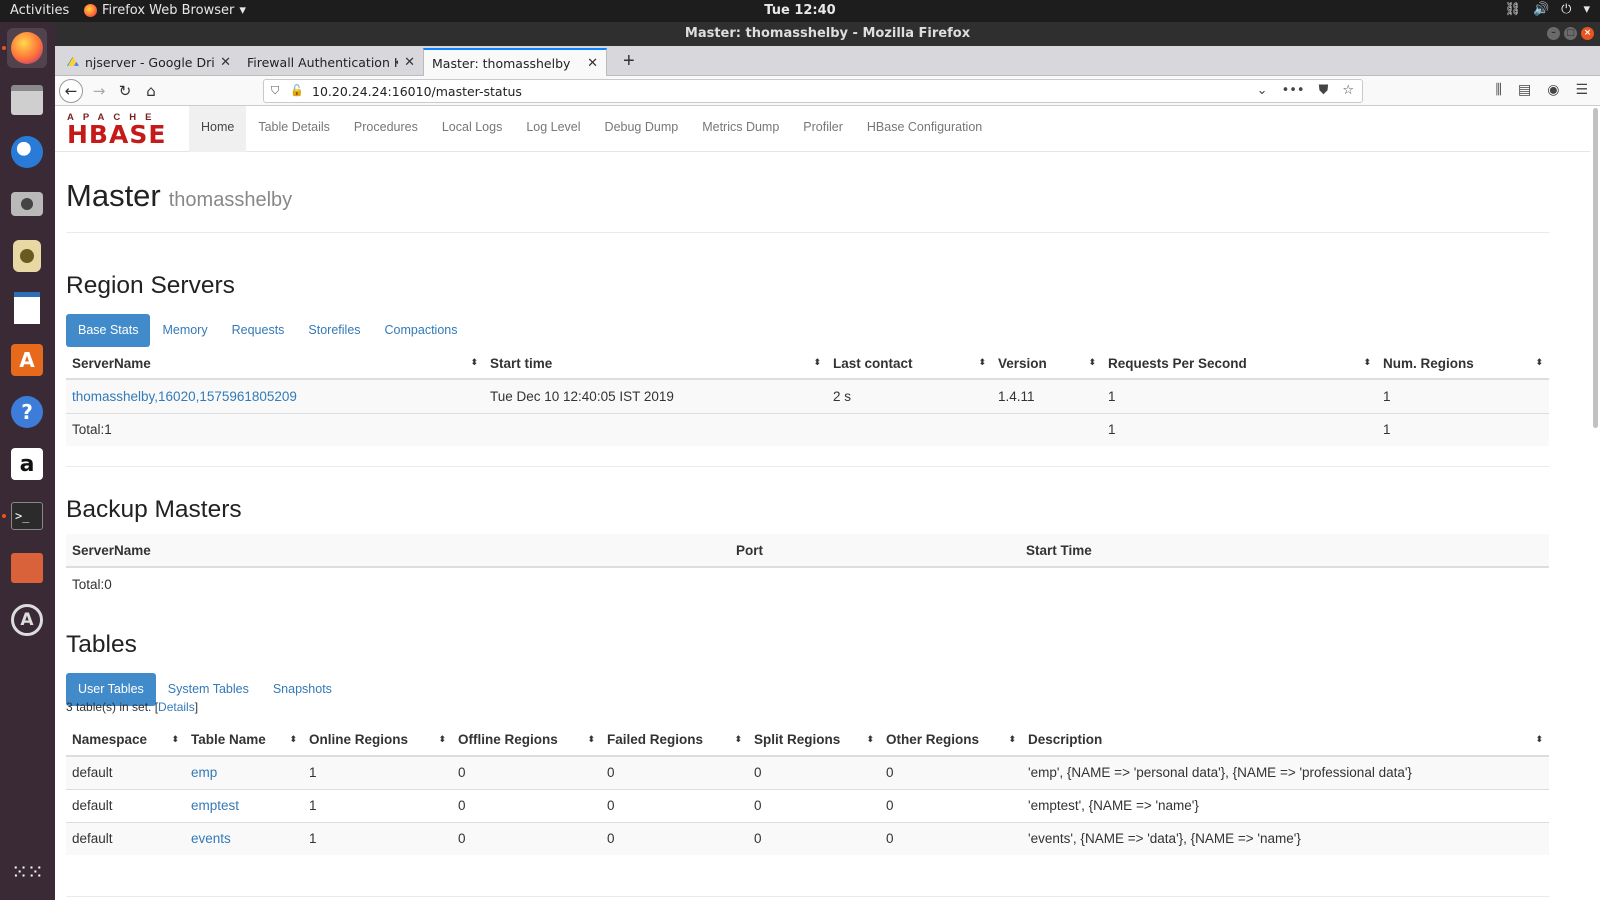 Image resolution: width=1600 pixels, height=900 pixels. I want to click on tab-requests: Requests, so click(258, 330).